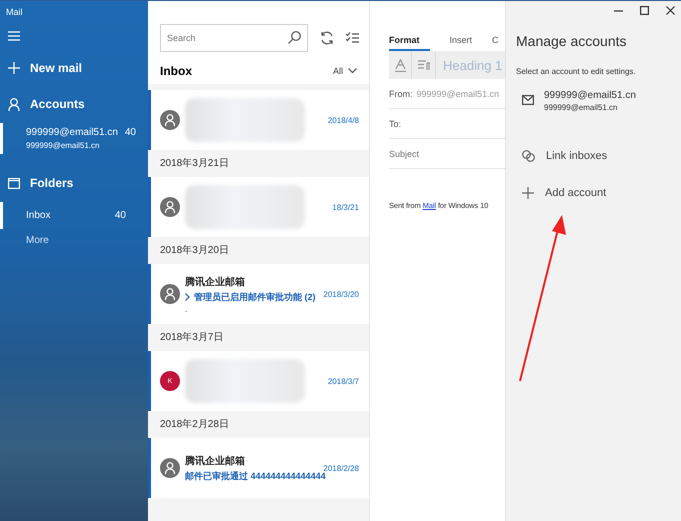 The height and width of the screenshot is (521, 681). I want to click on message-date: 18/3/21, so click(345, 207).